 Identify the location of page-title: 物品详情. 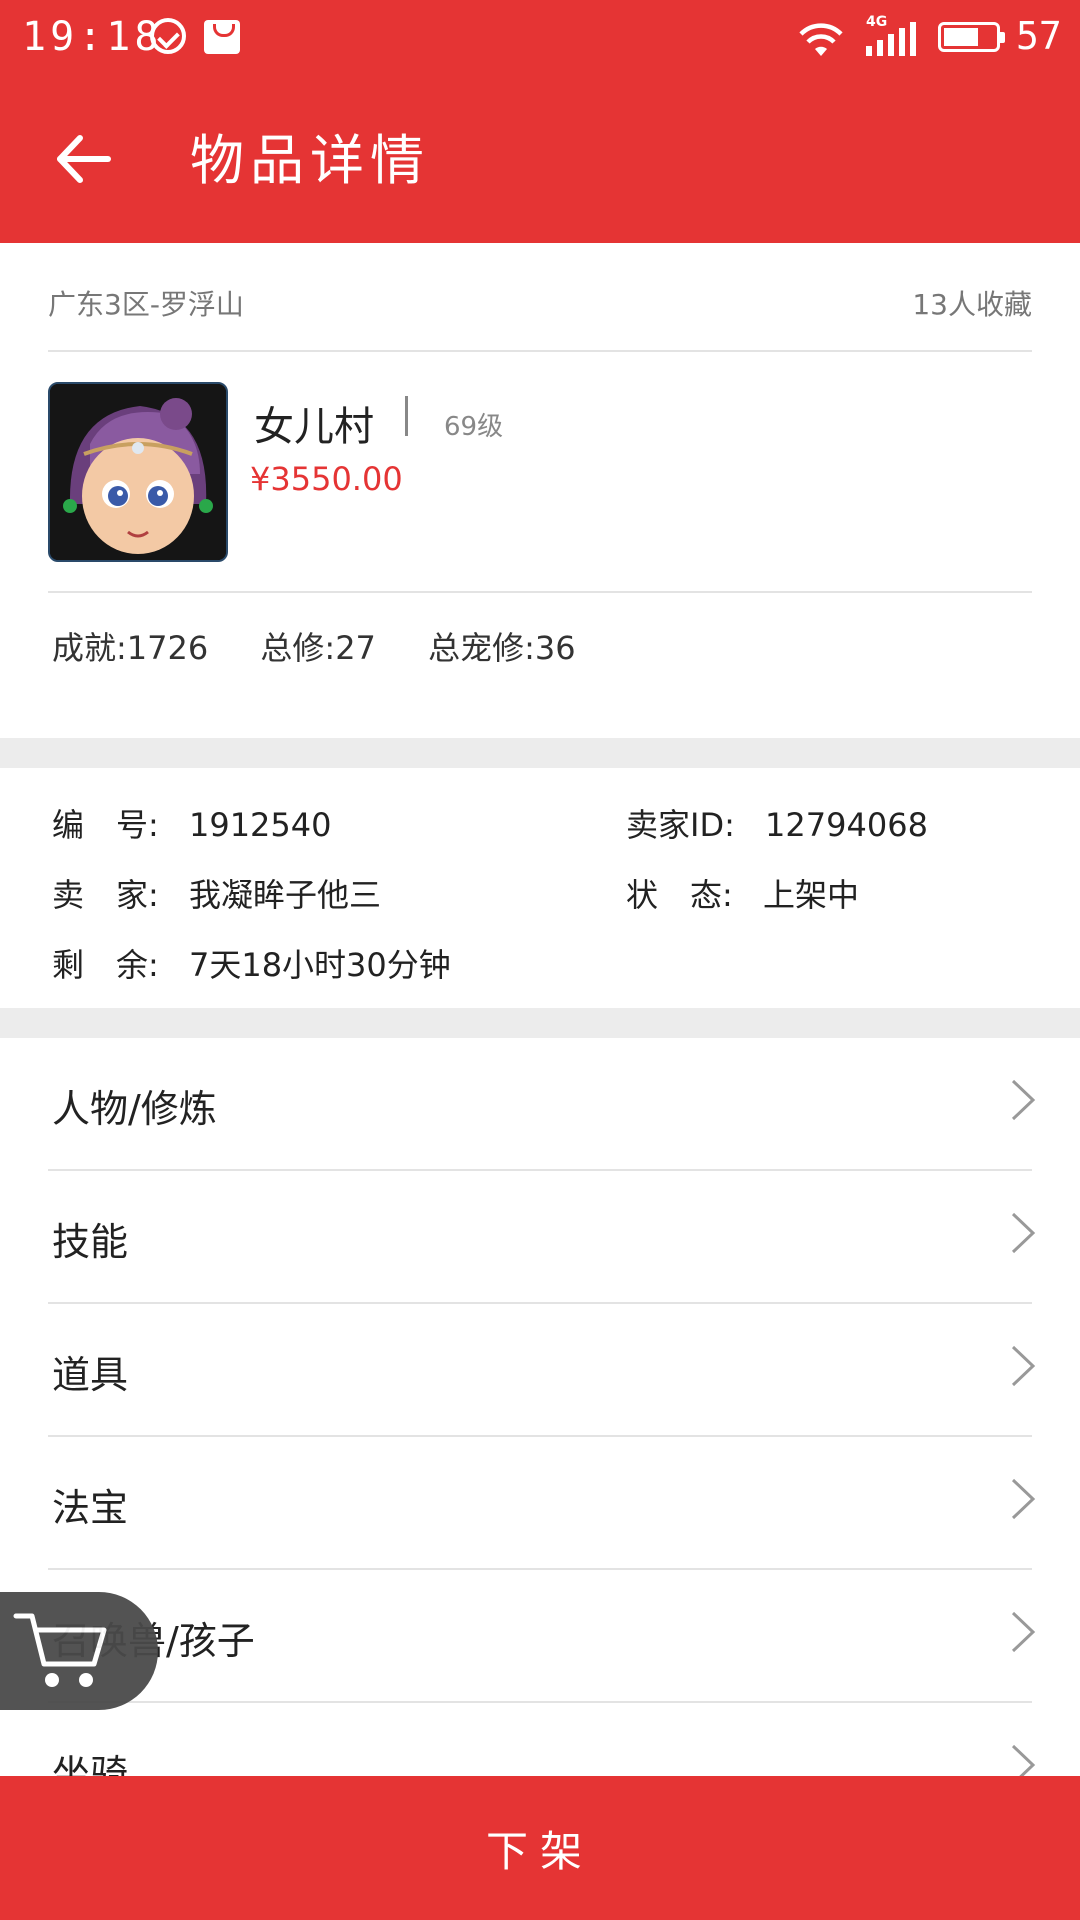
(310, 160).